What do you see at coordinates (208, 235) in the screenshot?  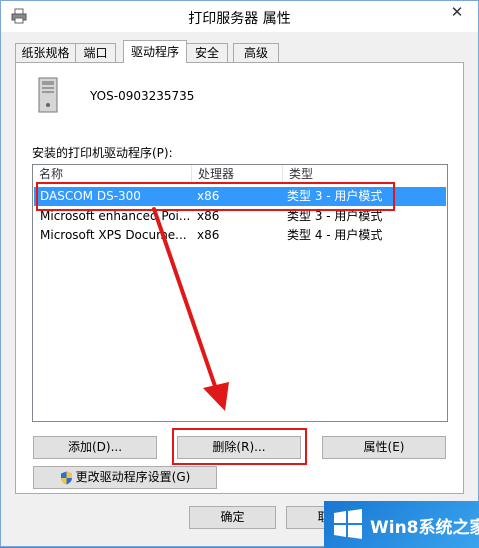 I see `driver-processor: x86` at bounding box center [208, 235].